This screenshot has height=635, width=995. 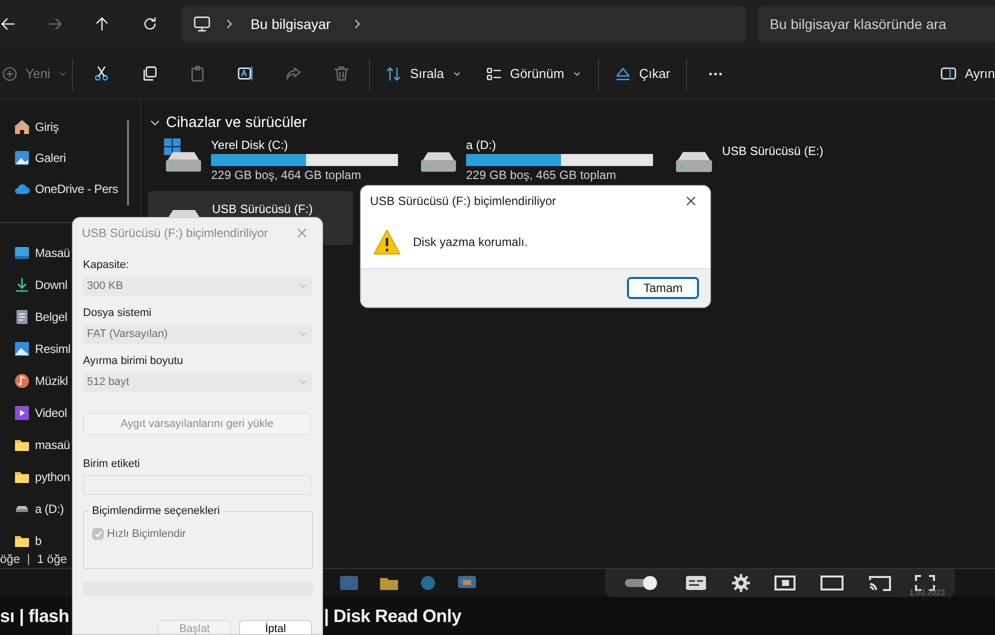 I want to click on taskbar-date: 1.03.2023, so click(x=927, y=592).